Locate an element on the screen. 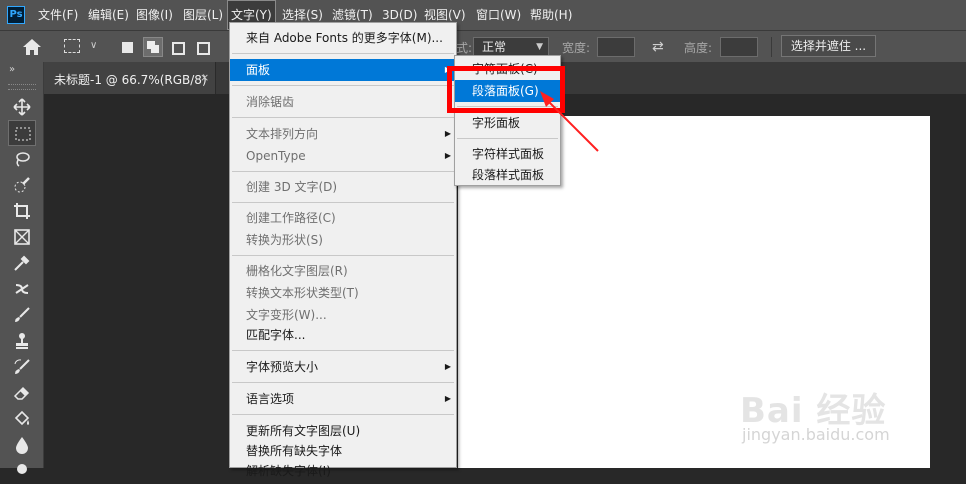  blur-tool is located at coordinates (22, 445).